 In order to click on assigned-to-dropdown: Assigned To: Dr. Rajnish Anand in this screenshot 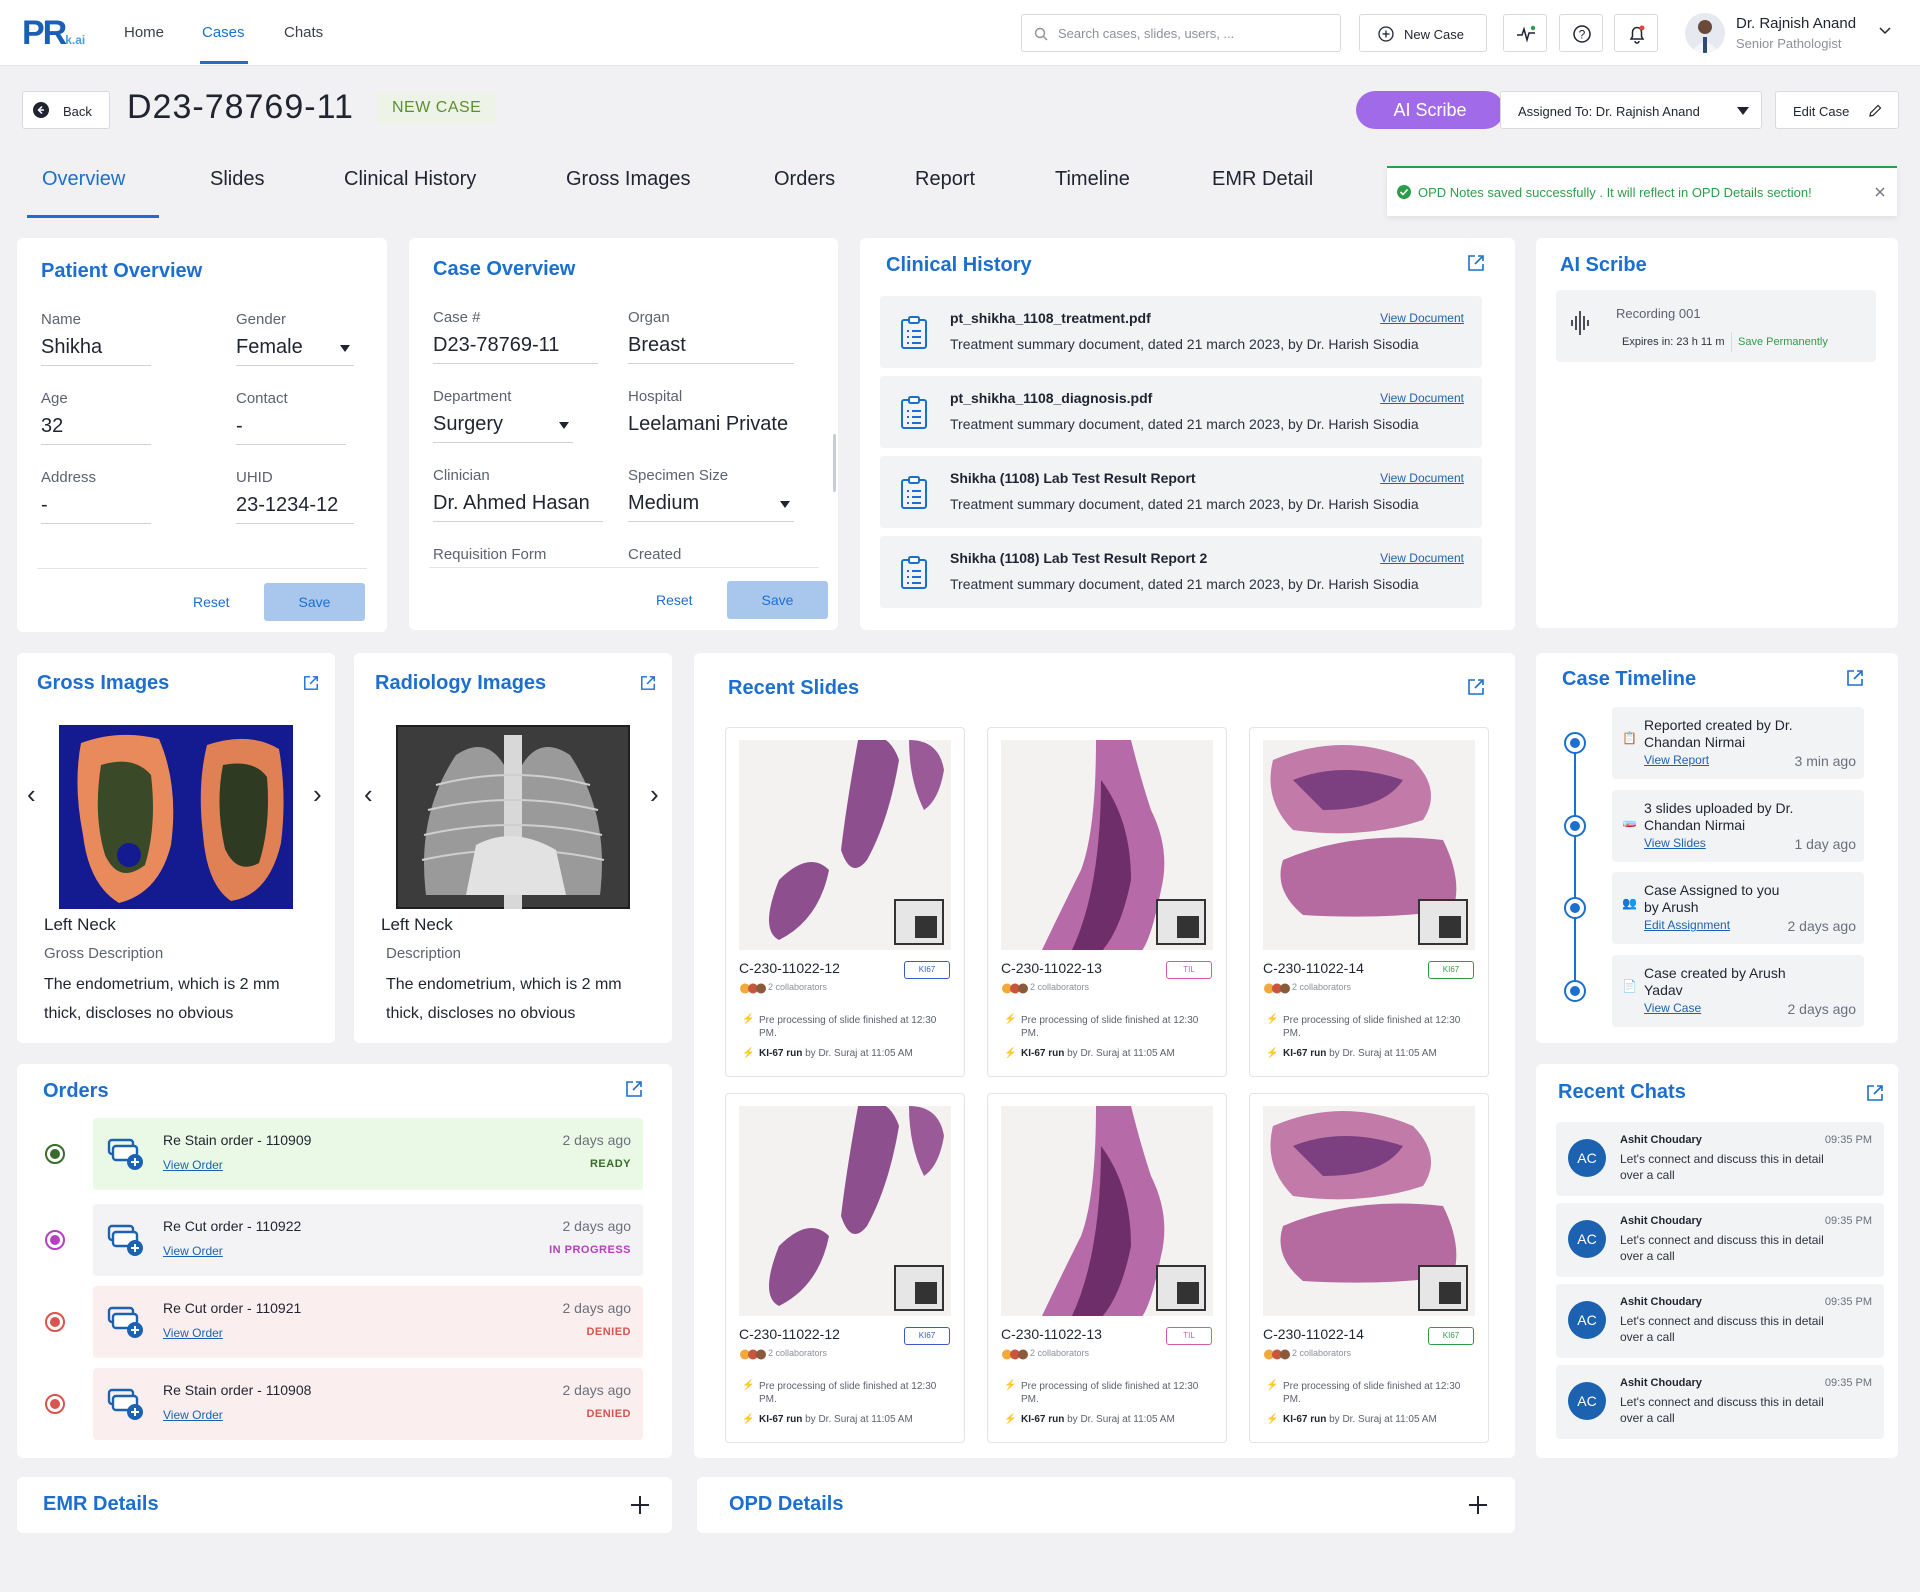, I will do `click(1631, 110)`.